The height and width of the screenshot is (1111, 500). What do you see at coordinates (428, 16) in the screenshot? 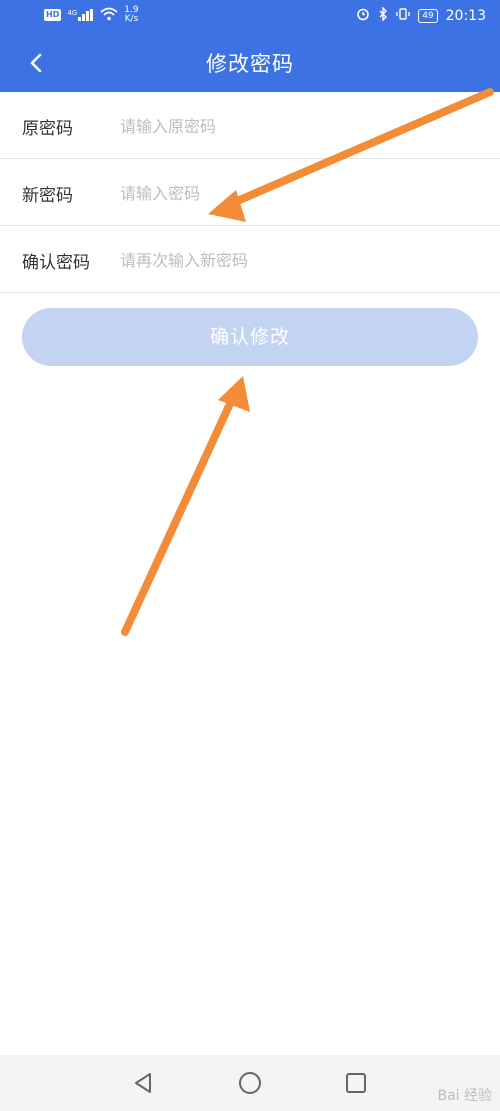
I see `battery-indicator: 49` at bounding box center [428, 16].